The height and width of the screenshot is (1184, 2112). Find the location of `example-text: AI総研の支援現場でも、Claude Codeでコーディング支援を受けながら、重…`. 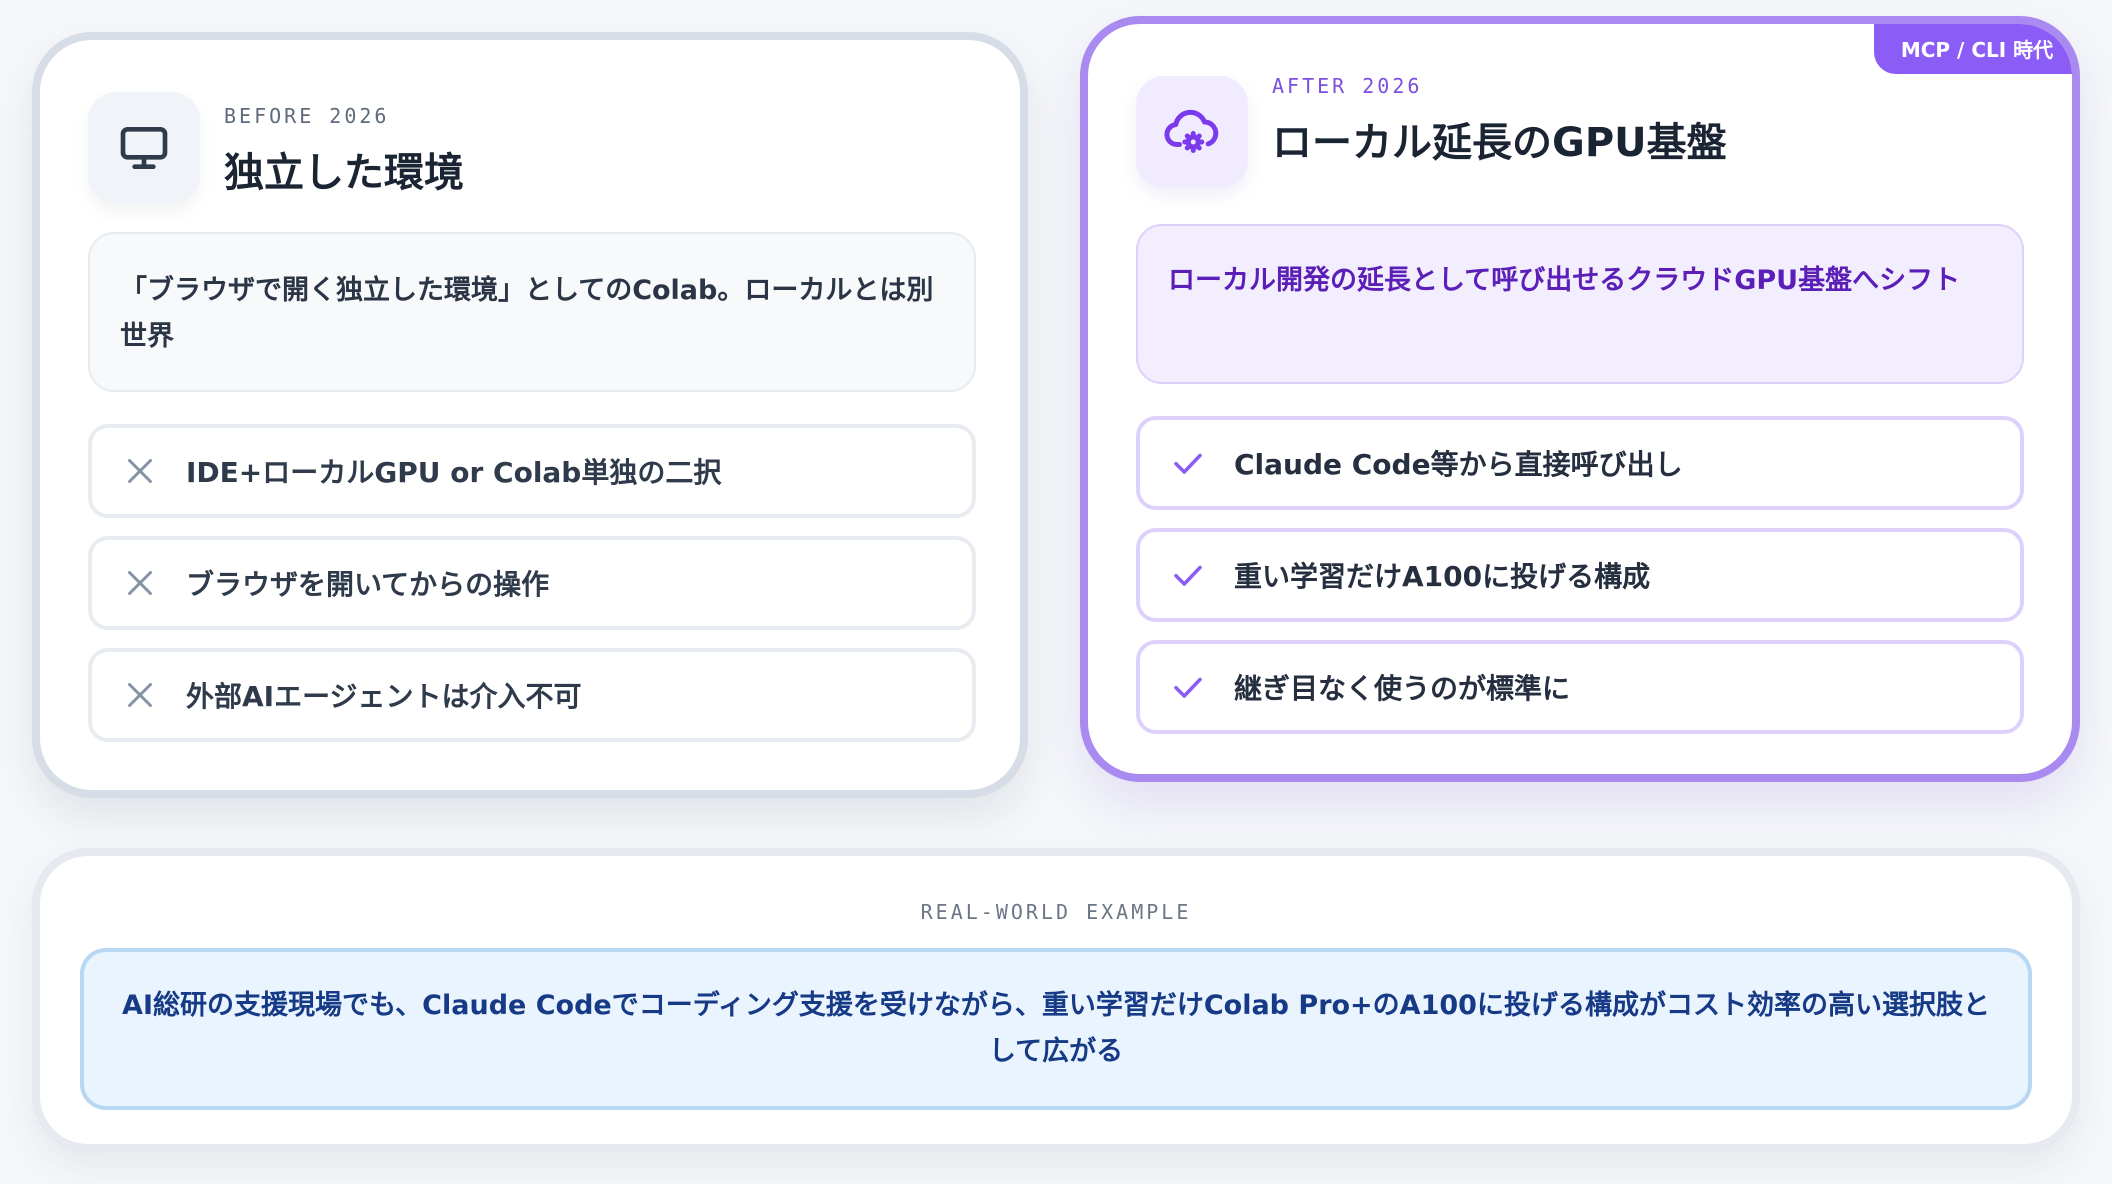

example-text: AI総研の支援現場でも、Claude Codeでコーディング支援を受けながら、重… is located at coordinates (1056, 1029).